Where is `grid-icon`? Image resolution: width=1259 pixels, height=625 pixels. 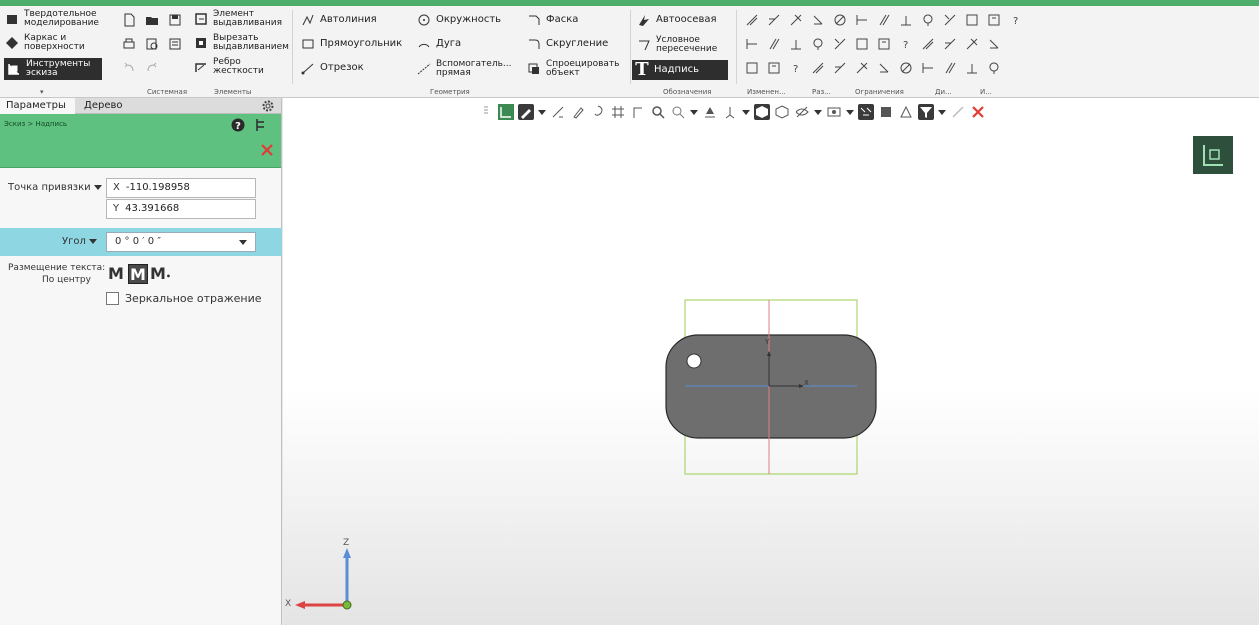 grid-icon is located at coordinates (618, 112).